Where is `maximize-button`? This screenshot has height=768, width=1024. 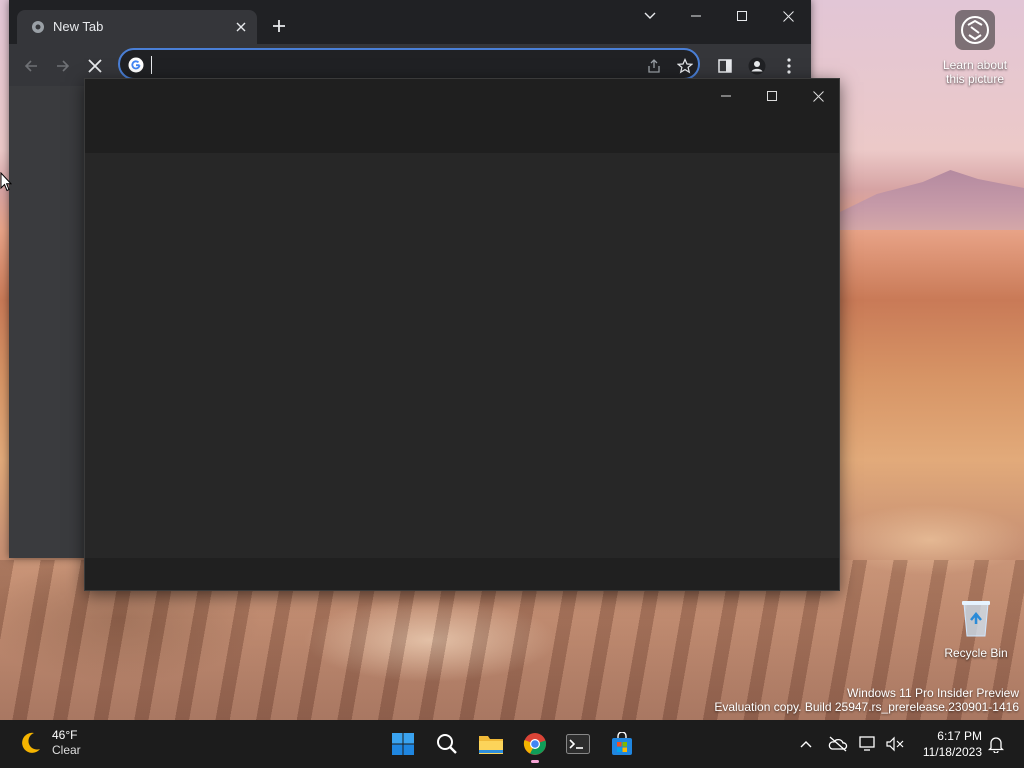
maximize-button is located at coordinates (742, 16).